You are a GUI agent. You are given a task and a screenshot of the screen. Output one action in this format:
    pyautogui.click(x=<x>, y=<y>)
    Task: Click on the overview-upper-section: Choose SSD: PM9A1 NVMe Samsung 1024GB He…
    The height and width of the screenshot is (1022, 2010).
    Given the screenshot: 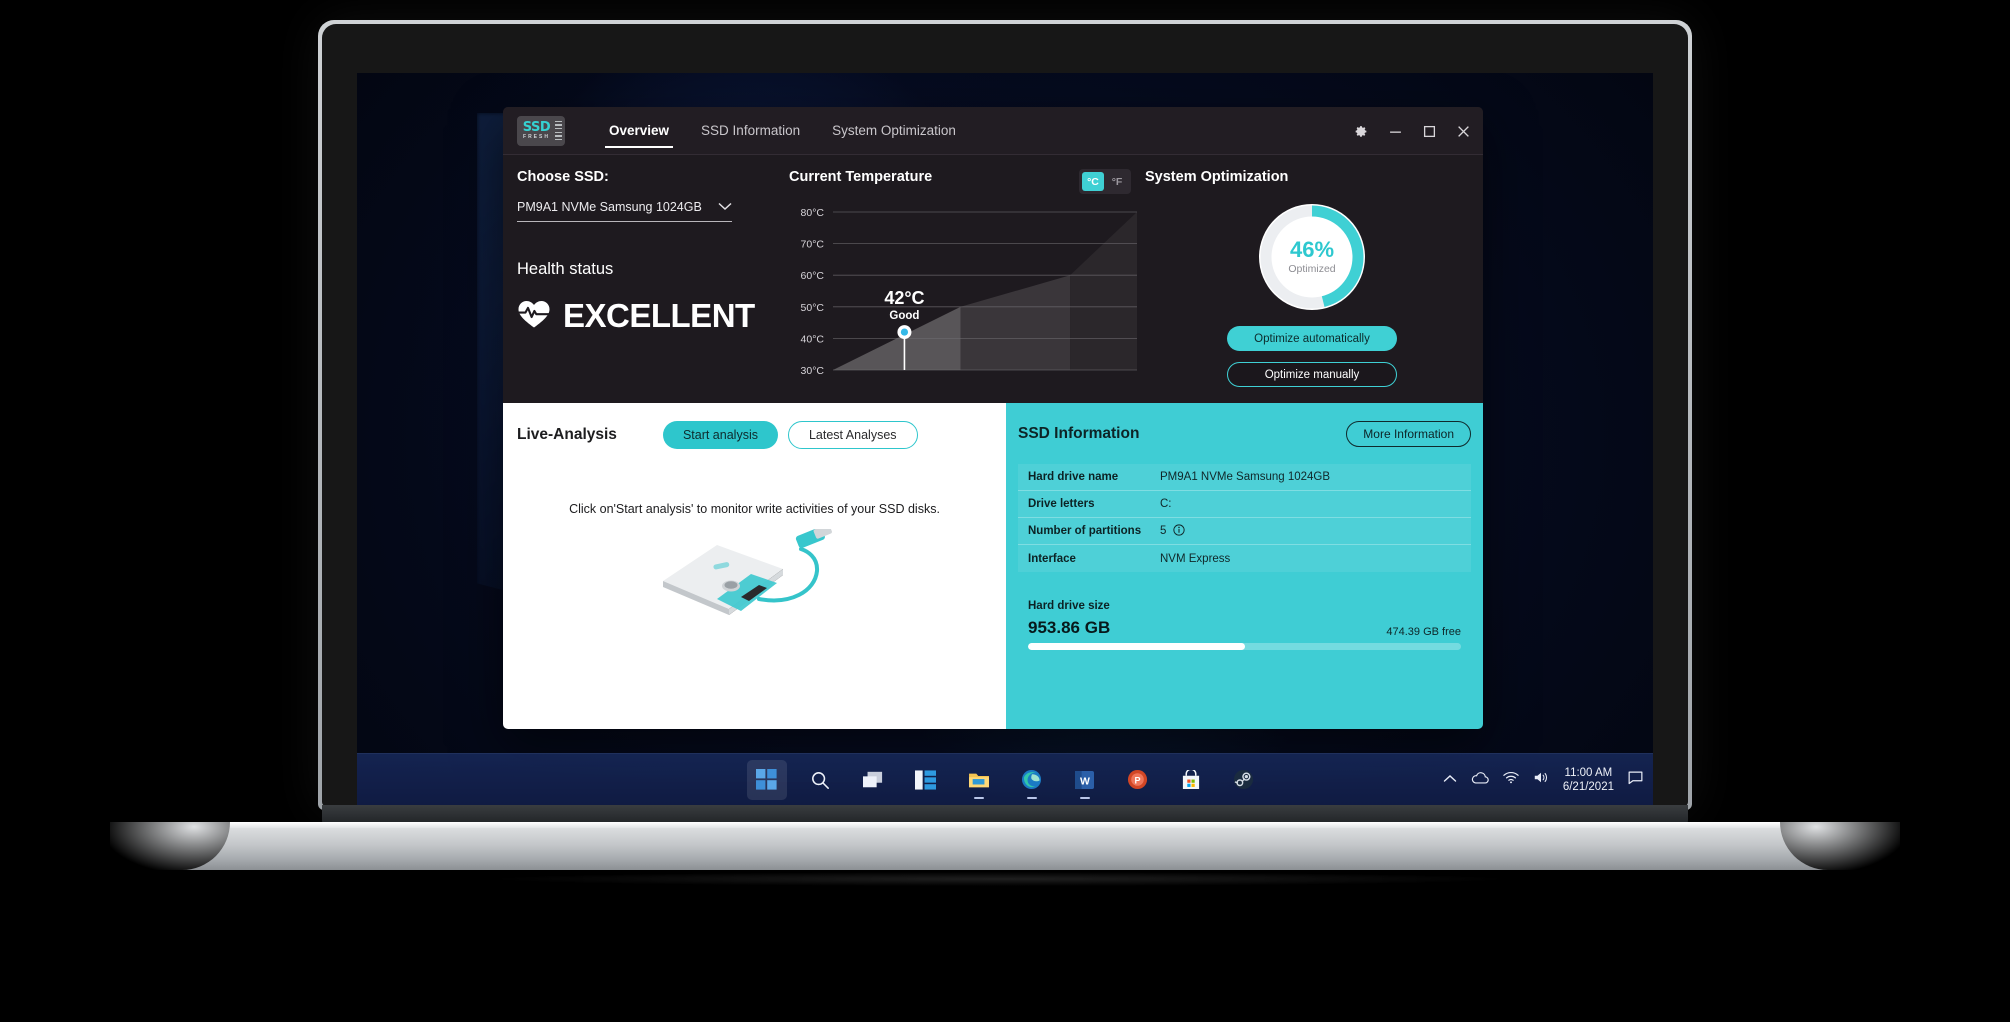 What is the action you would take?
    pyautogui.click(x=993, y=279)
    